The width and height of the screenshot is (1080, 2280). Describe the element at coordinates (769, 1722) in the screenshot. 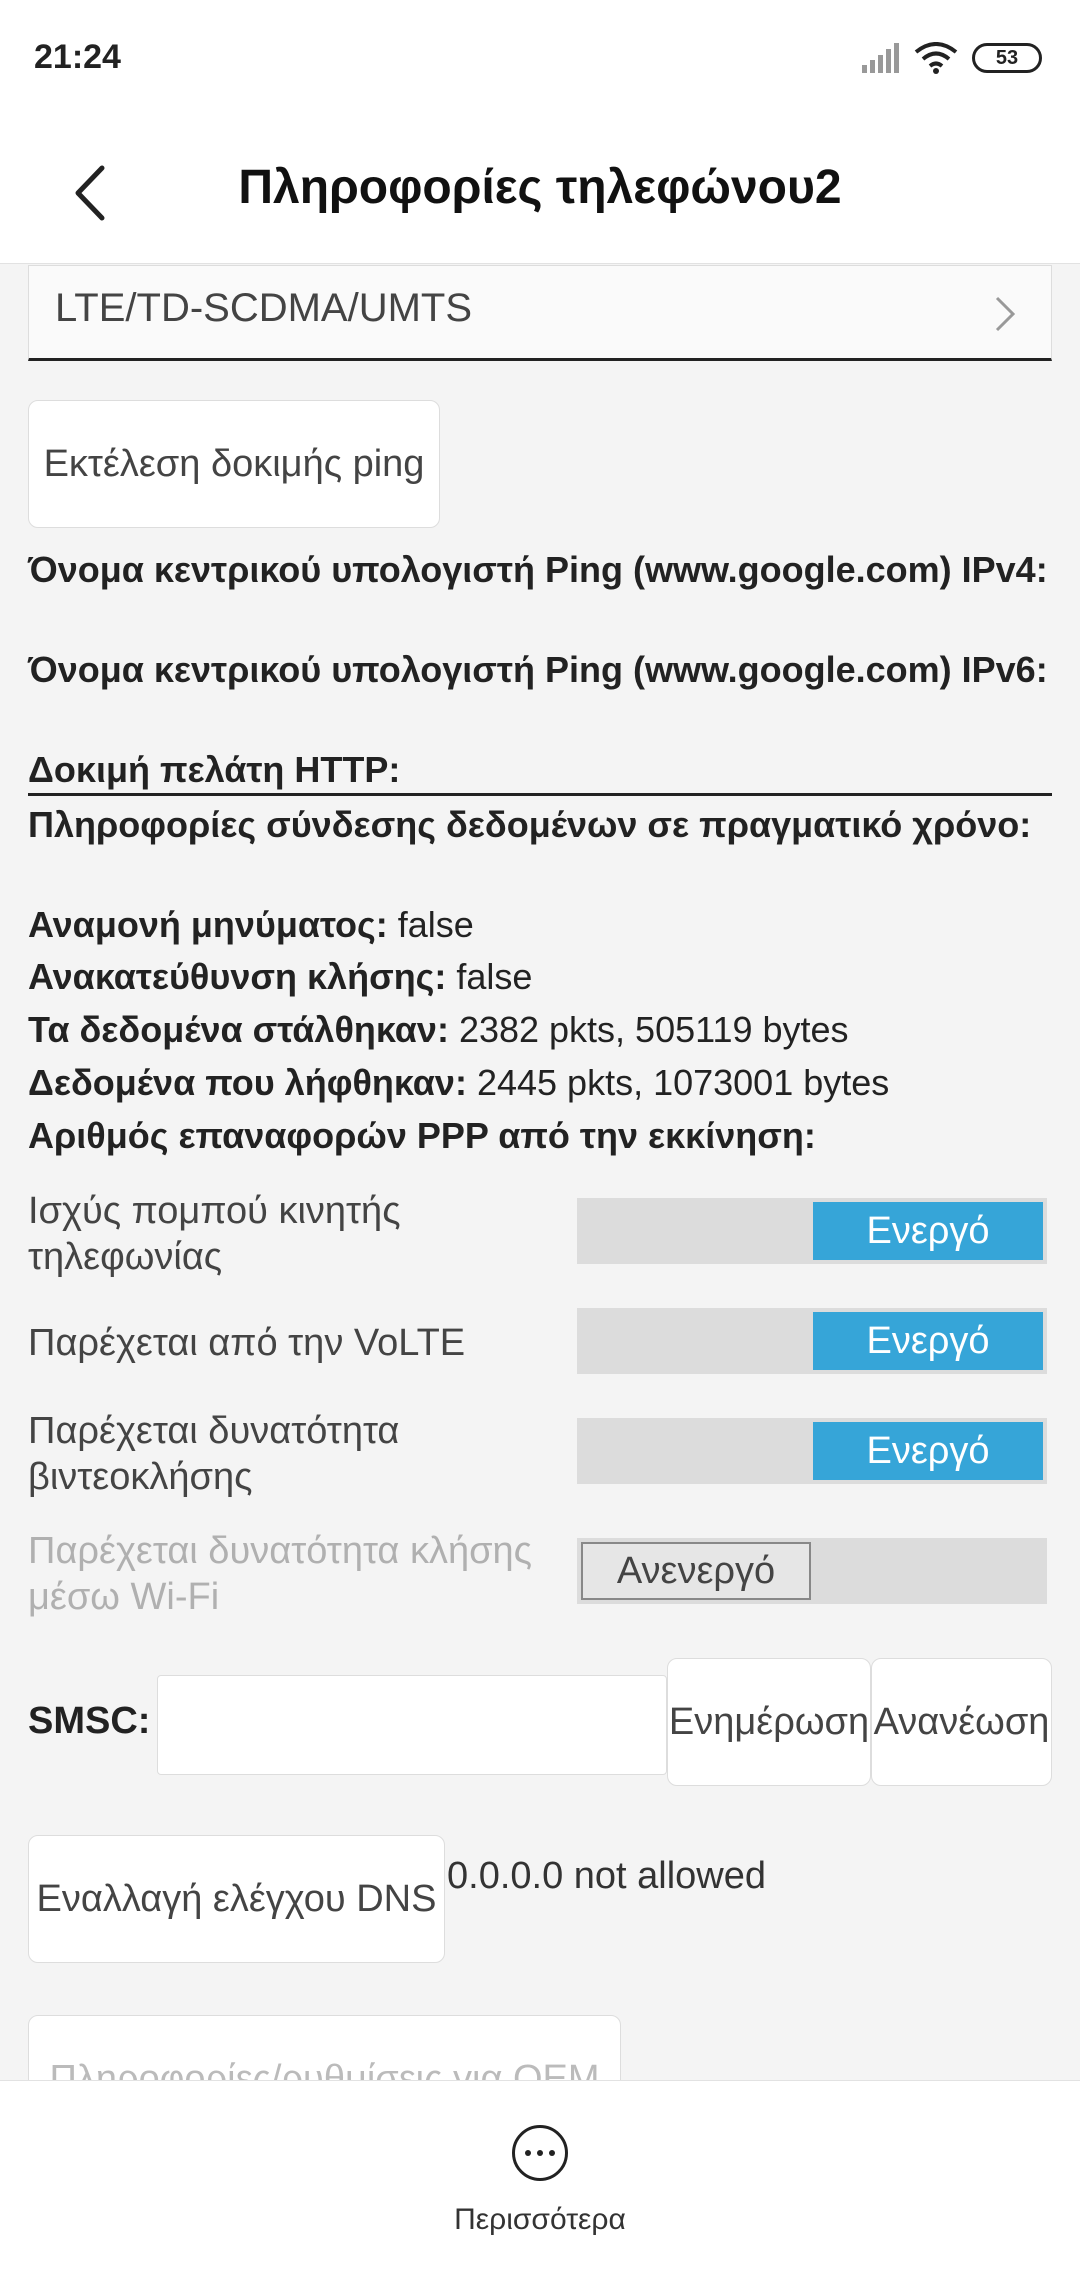

I see `smsc-update-button: Ενημέρωση` at that location.